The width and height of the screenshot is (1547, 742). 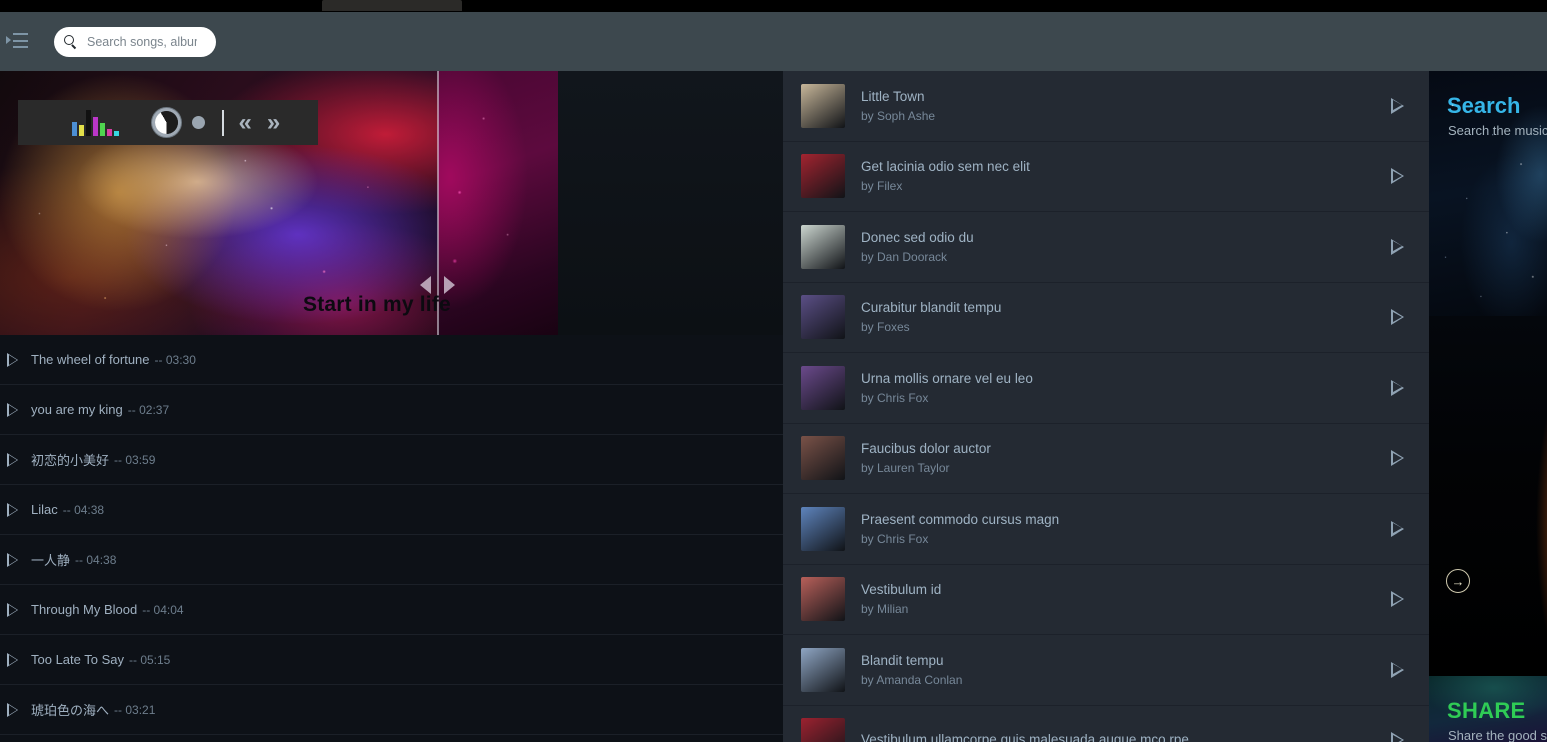 What do you see at coordinates (71, 41) in the screenshot?
I see `search-icon` at bounding box center [71, 41].